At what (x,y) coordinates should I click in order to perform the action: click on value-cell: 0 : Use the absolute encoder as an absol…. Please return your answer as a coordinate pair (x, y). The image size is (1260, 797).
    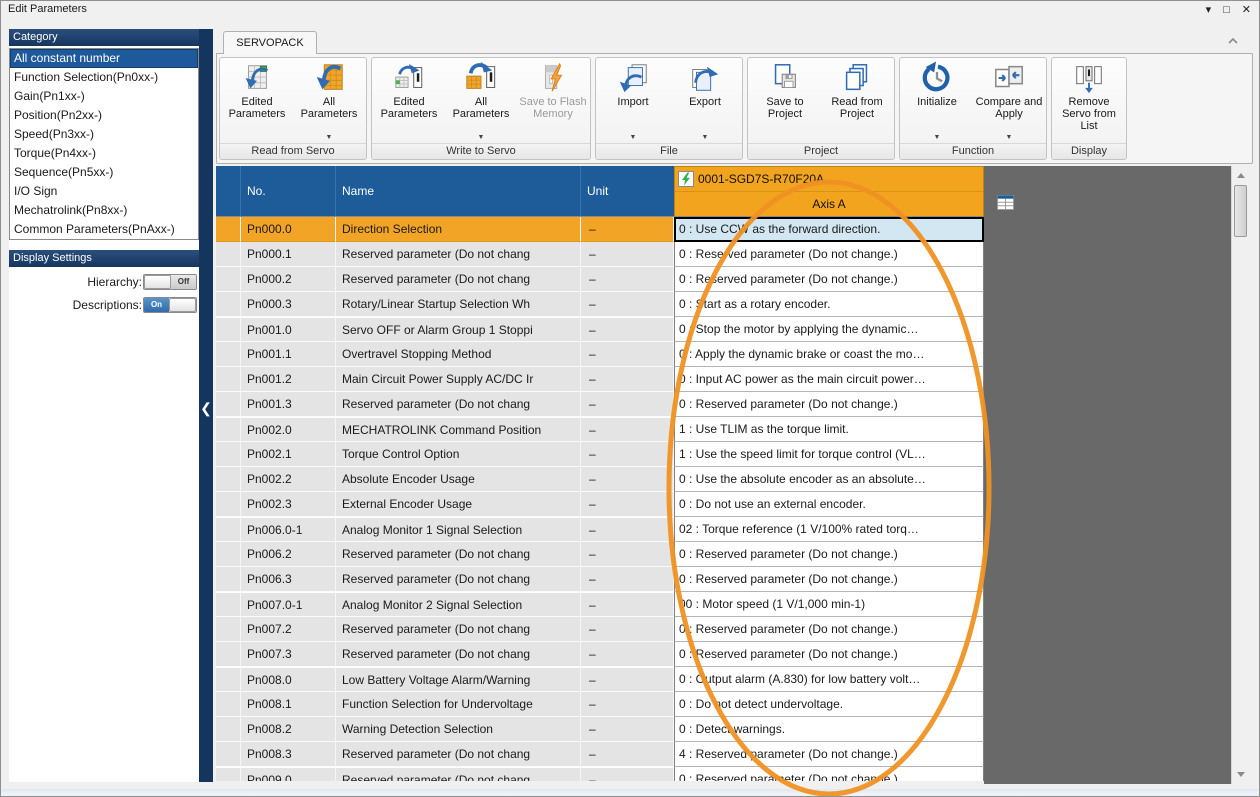
    Looking at the image, I should click on (829, 479).